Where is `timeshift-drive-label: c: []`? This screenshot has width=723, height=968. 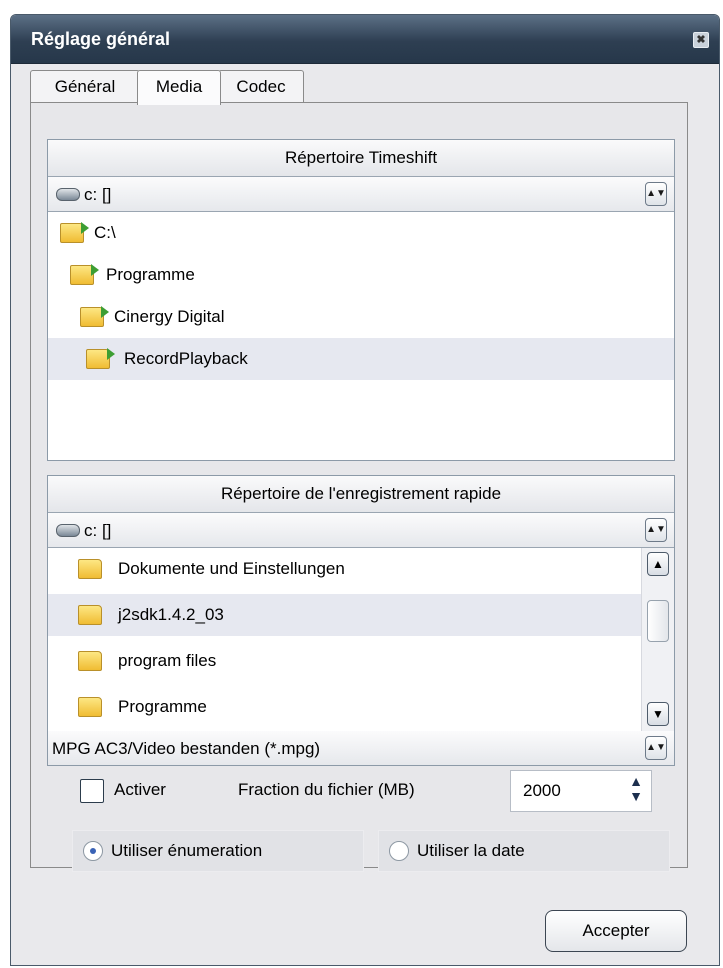 timeshift-drive-label: c: [] is located at coordinates (98, 194).